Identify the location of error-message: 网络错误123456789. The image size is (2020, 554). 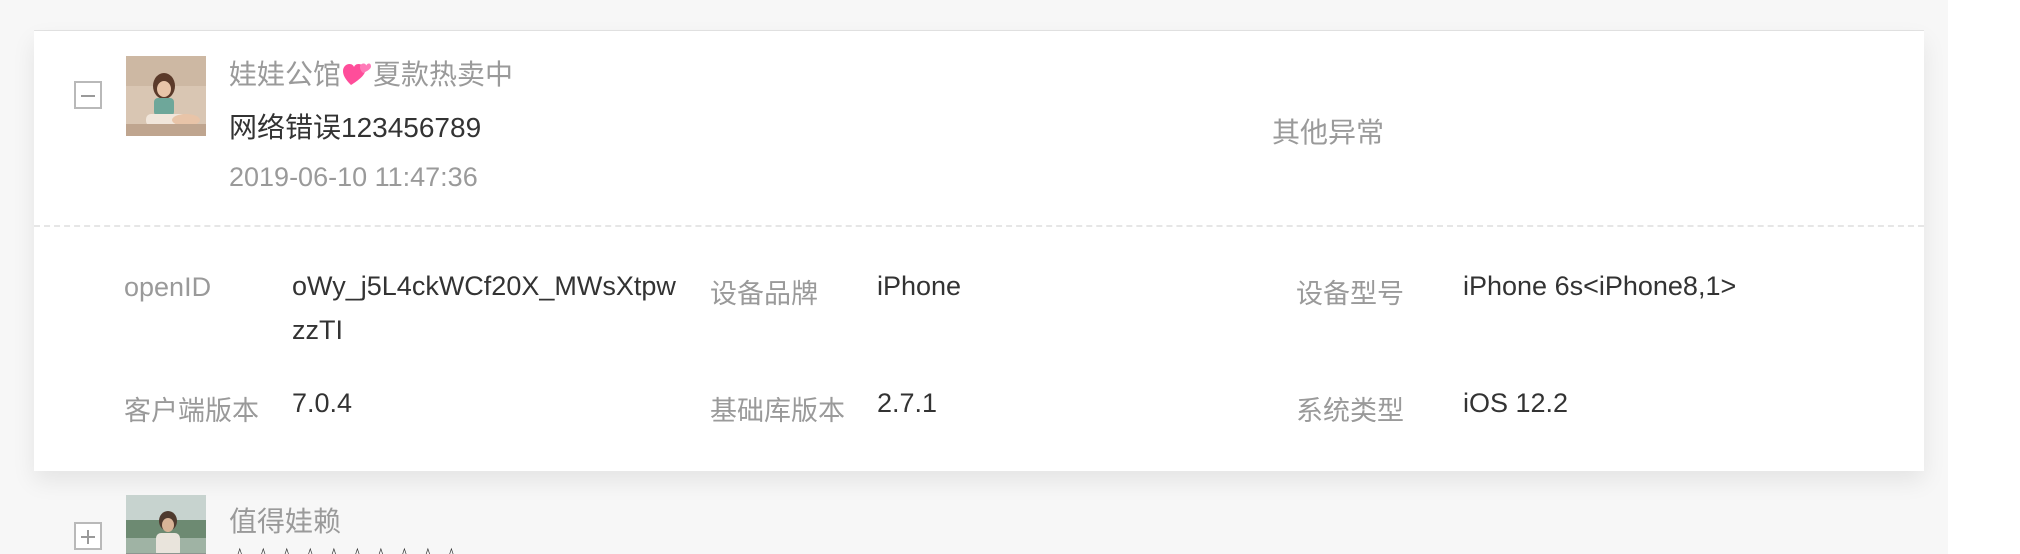
(355, 127).